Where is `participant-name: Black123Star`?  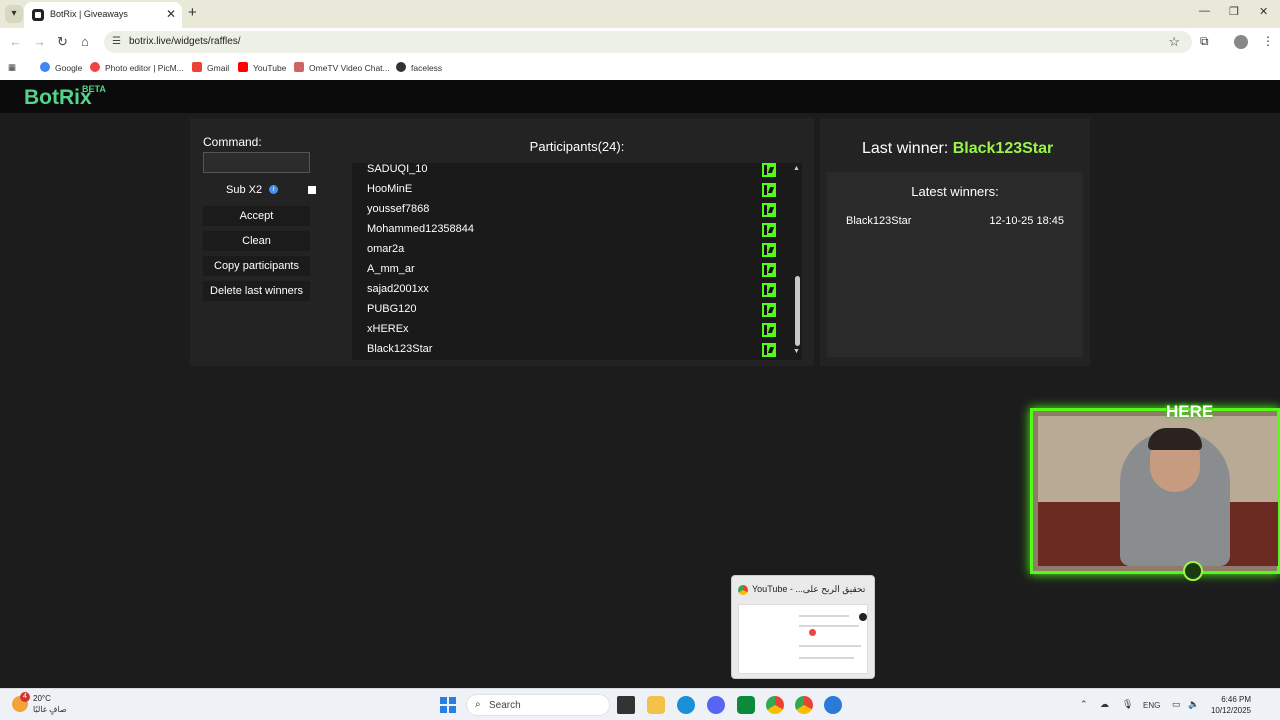 participant-name: Black123Star is located at coordinates (400, 349).